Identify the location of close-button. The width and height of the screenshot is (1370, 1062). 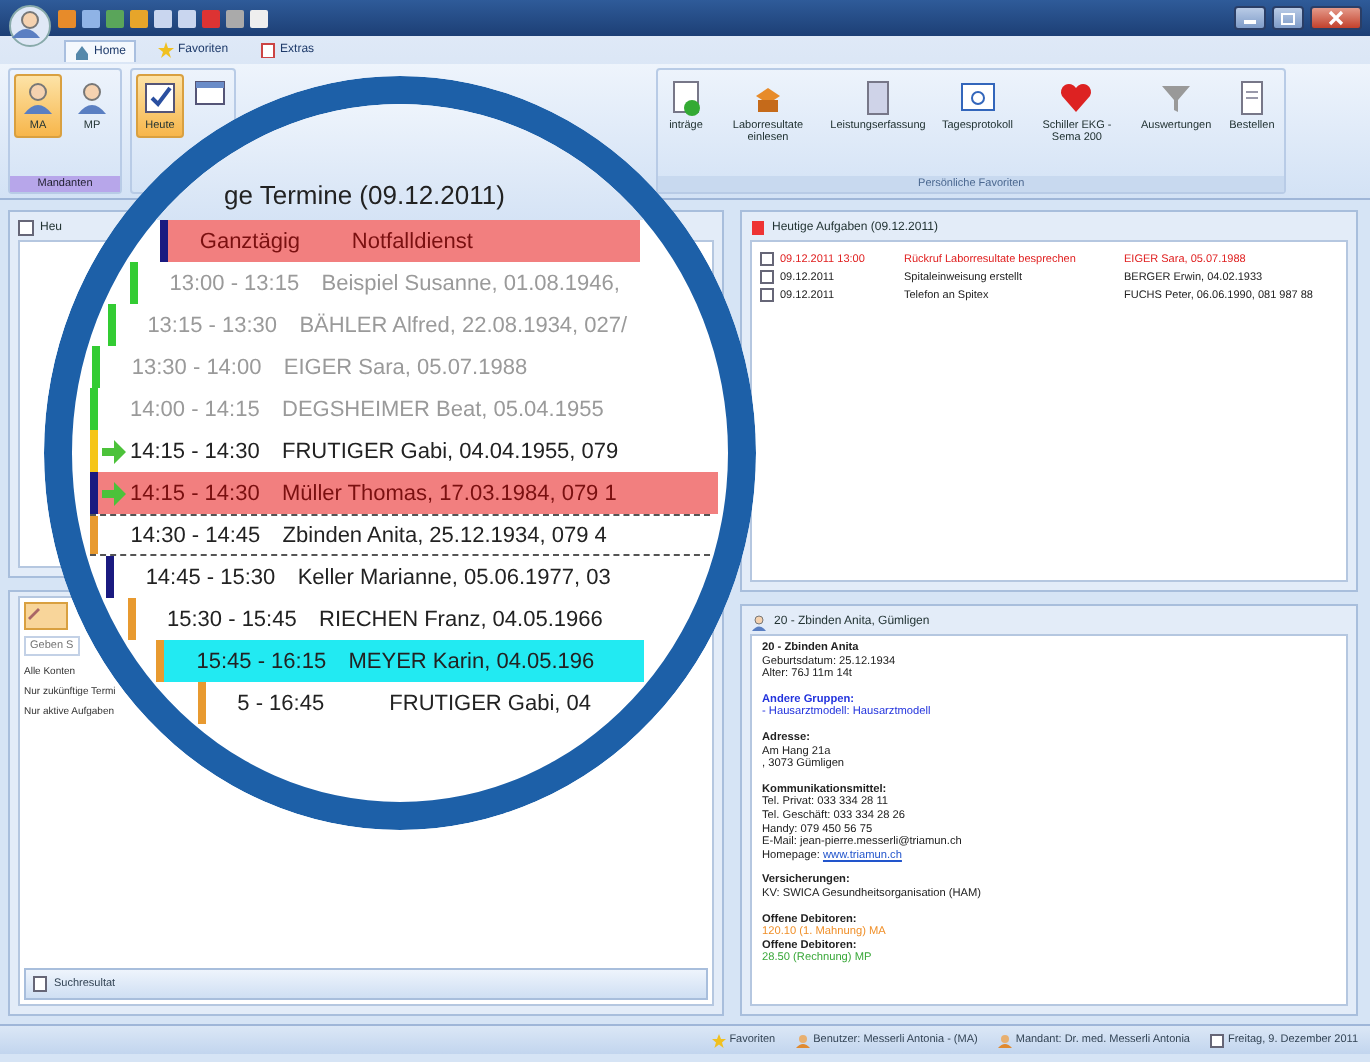
(1336, 18).